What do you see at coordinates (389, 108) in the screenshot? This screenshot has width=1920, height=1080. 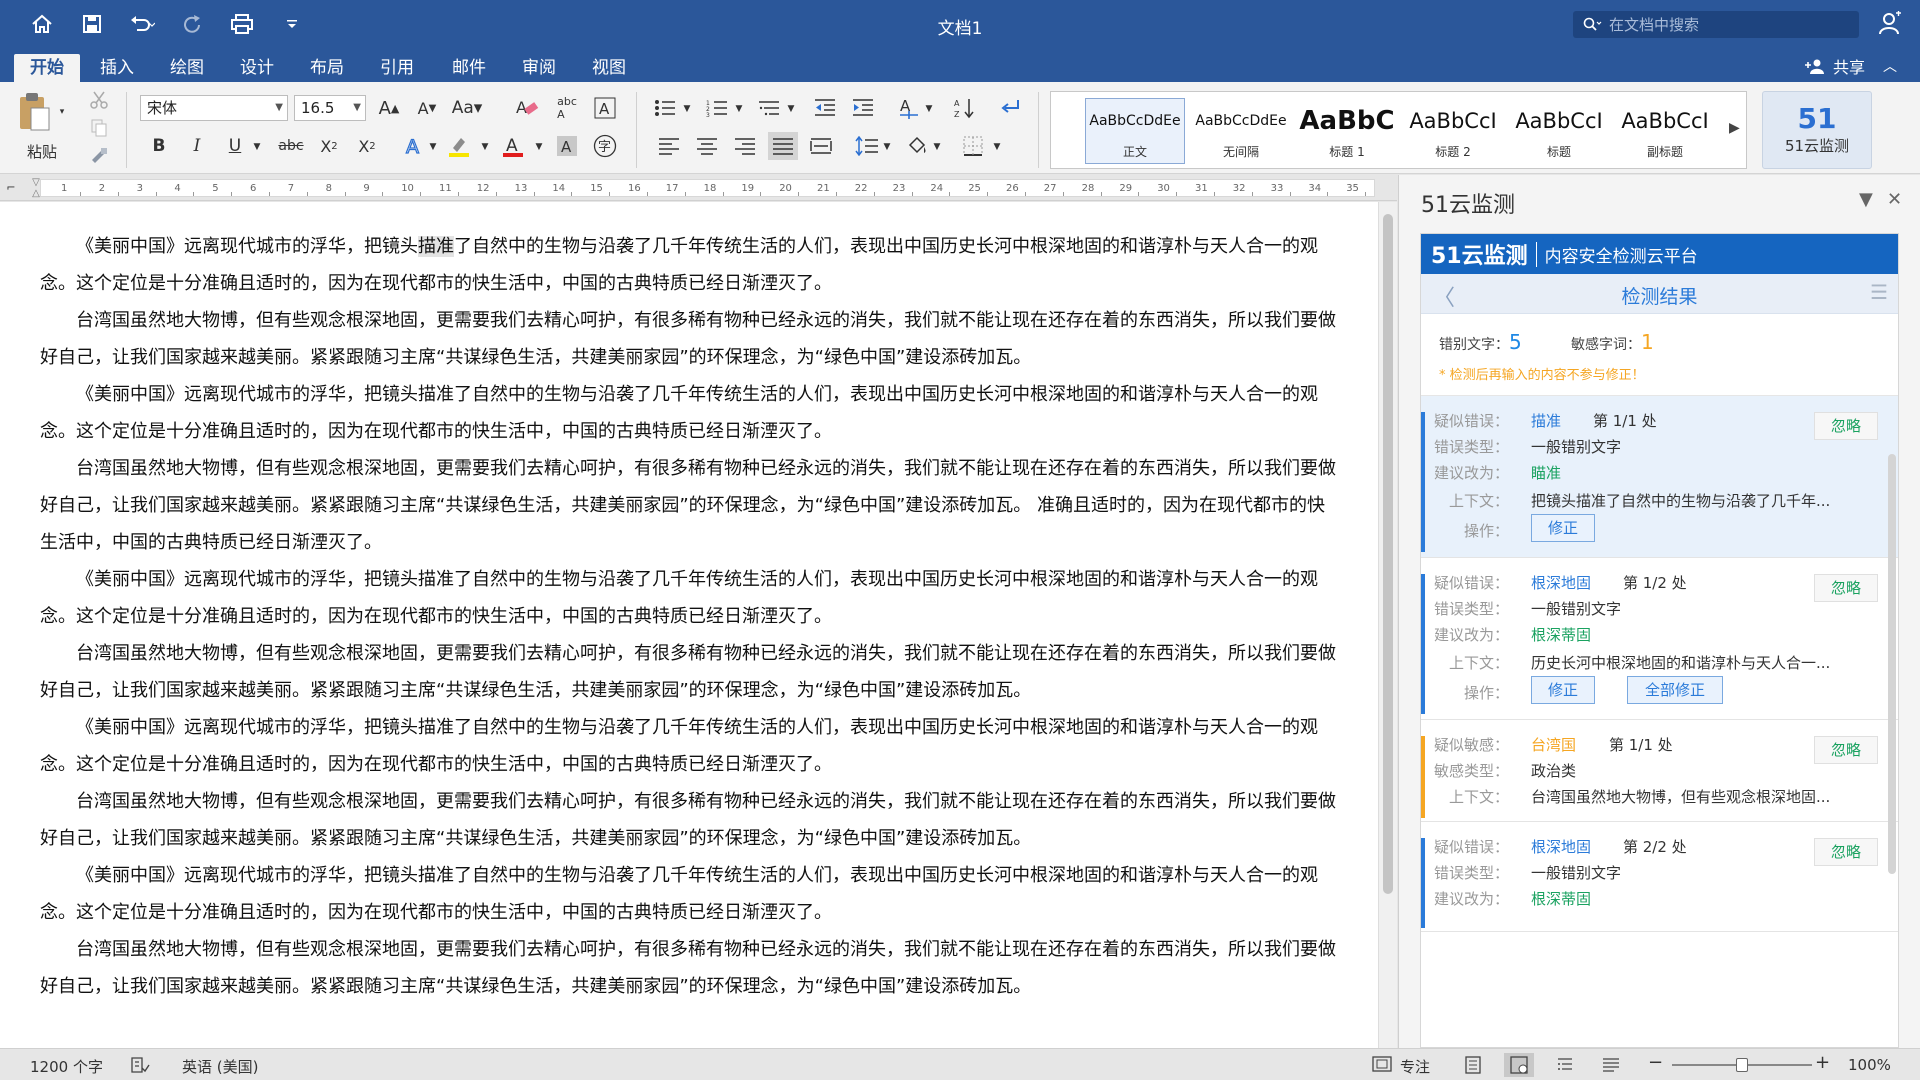 I see `grow-font-icon: A ▲` at bounding box center [389, 108].